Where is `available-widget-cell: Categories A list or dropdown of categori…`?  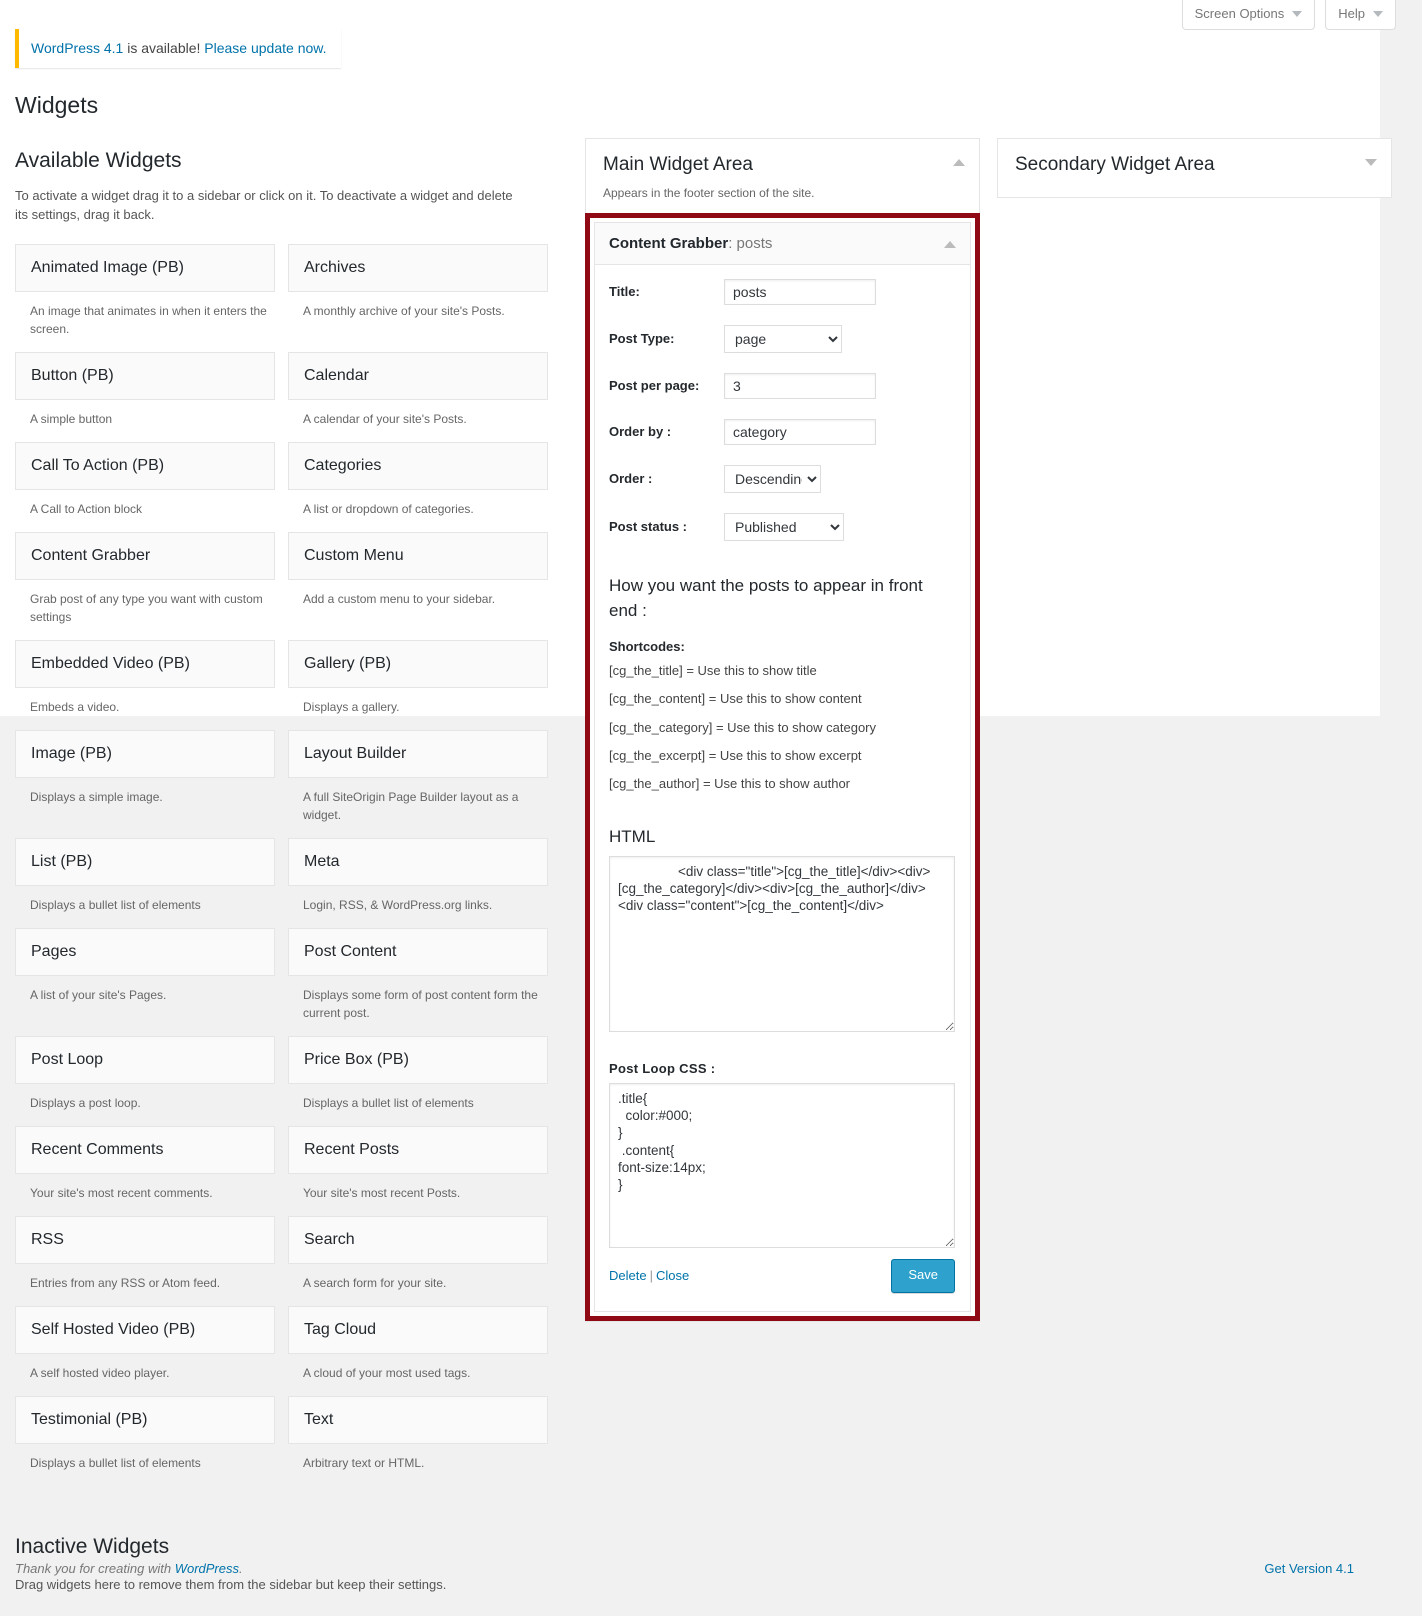
available-widget-cell: Categories A list or dropdown of categori… is located at coordinates (418, 486).